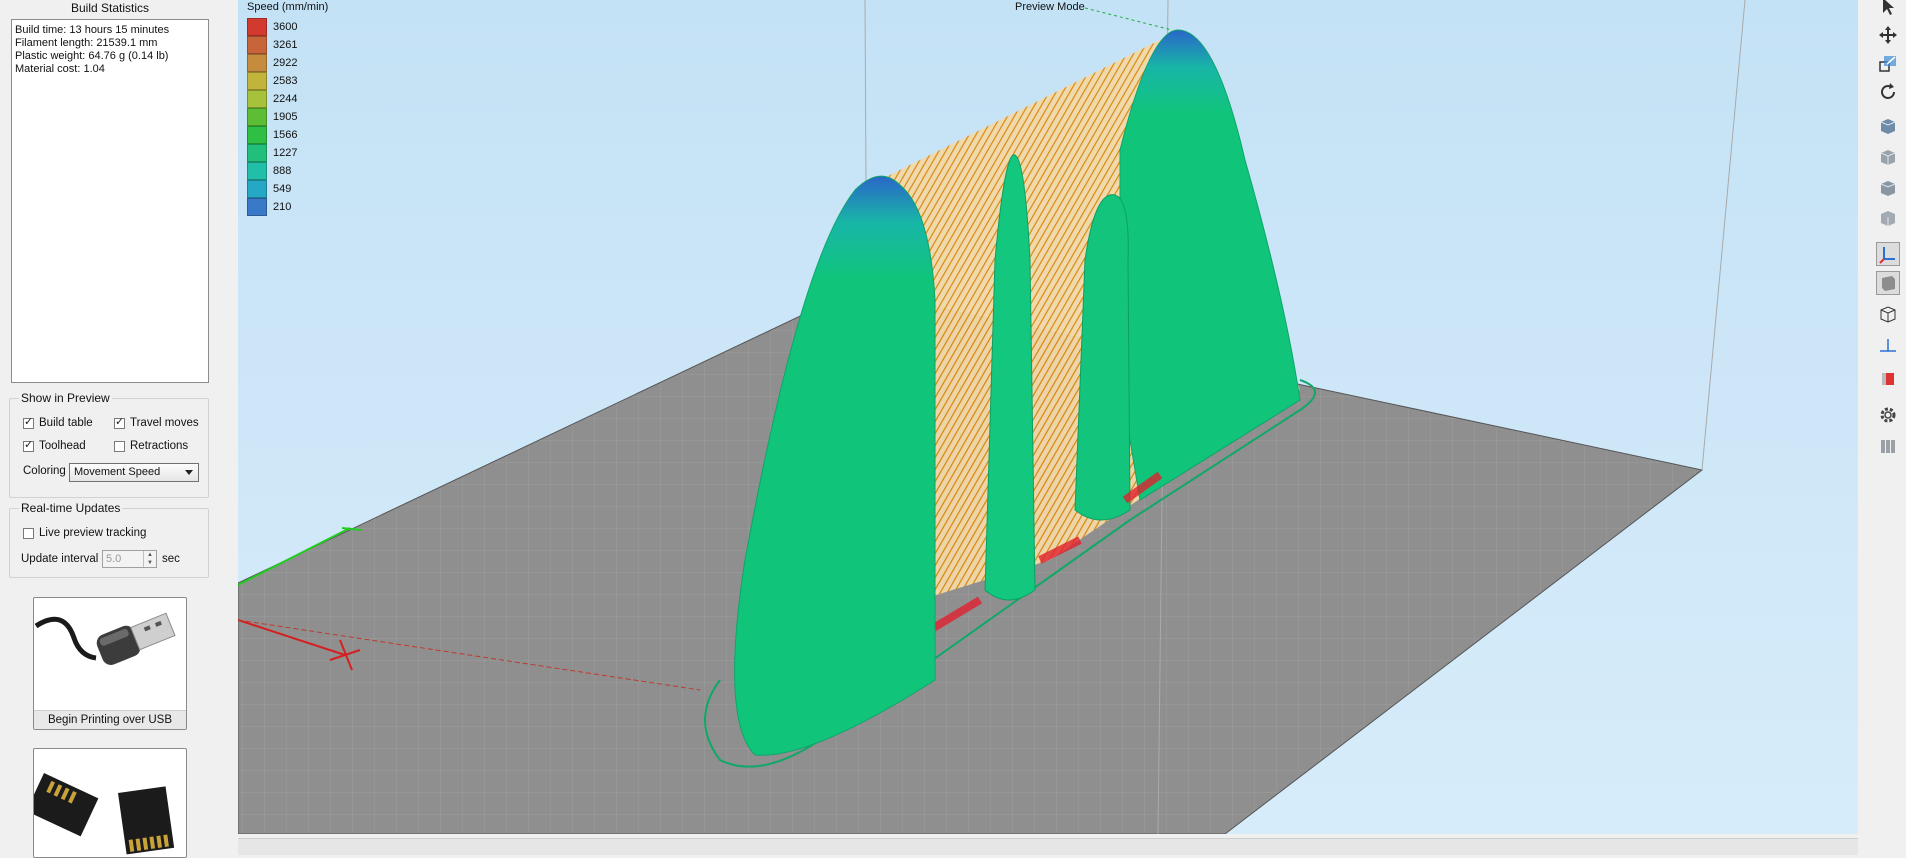 This screenshot has height=858, width=1906. I want to click on legend-row: 1905, so click(272, 117).